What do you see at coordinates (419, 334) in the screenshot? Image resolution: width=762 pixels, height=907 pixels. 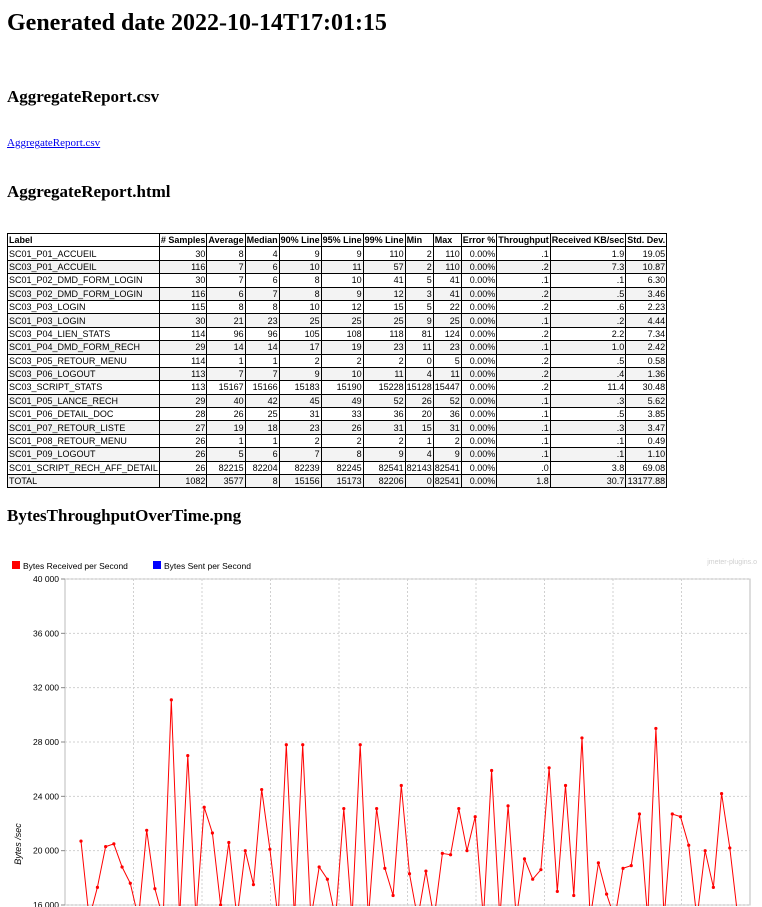 I see `table-cell: 81` at bounding box center [419, 334].